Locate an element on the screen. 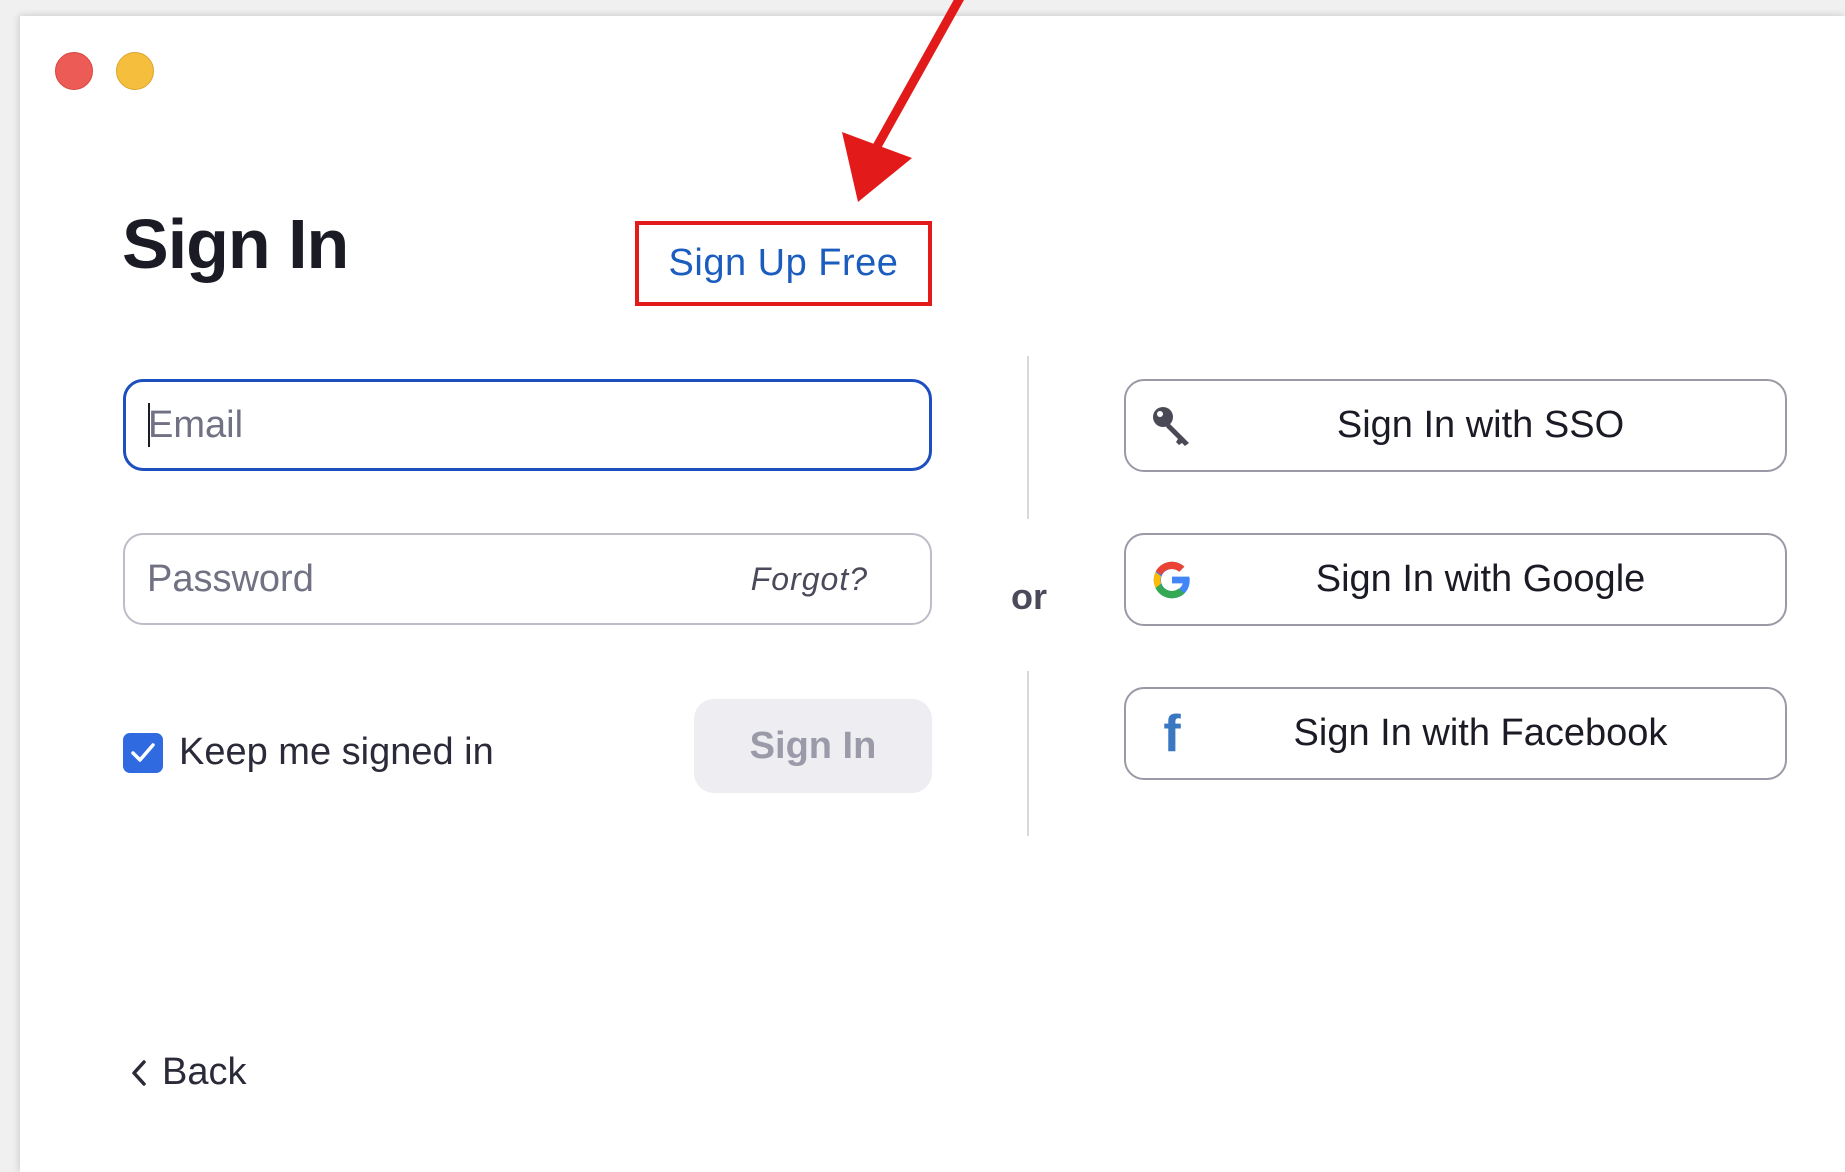 Image resolution: width=1845 pixels, height=1172 pixels. or-separator: or is located at coordinates (1029, 596).